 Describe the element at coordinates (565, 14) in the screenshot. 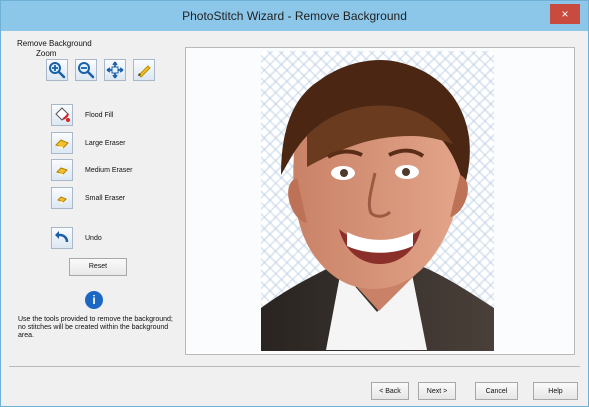

I see `close-button: ×` at that location.